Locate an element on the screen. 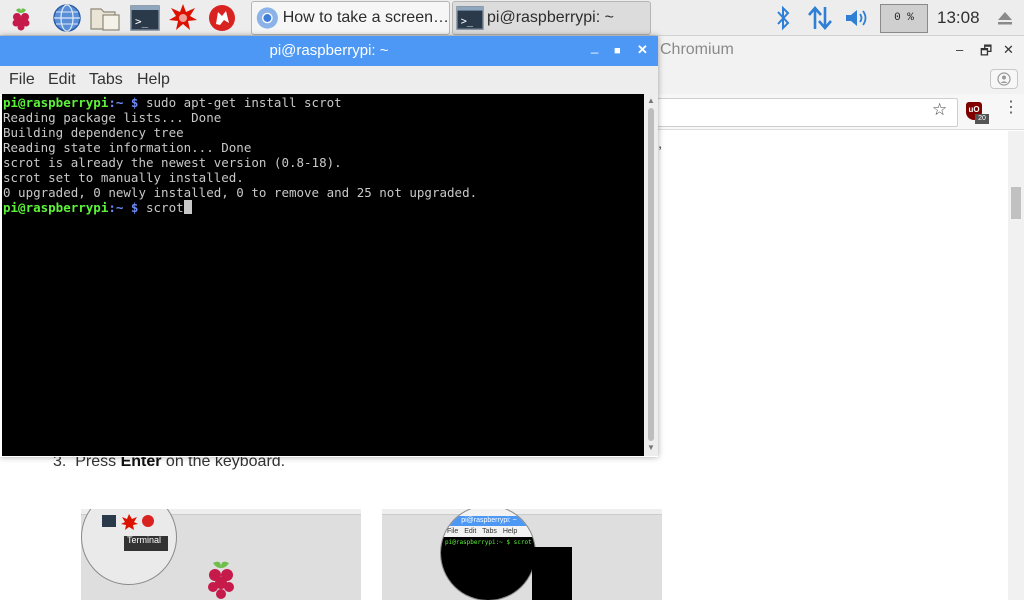 The width and height of the screenshot is (1024, 600). eject-icon is located at coordinates (1005, 18).